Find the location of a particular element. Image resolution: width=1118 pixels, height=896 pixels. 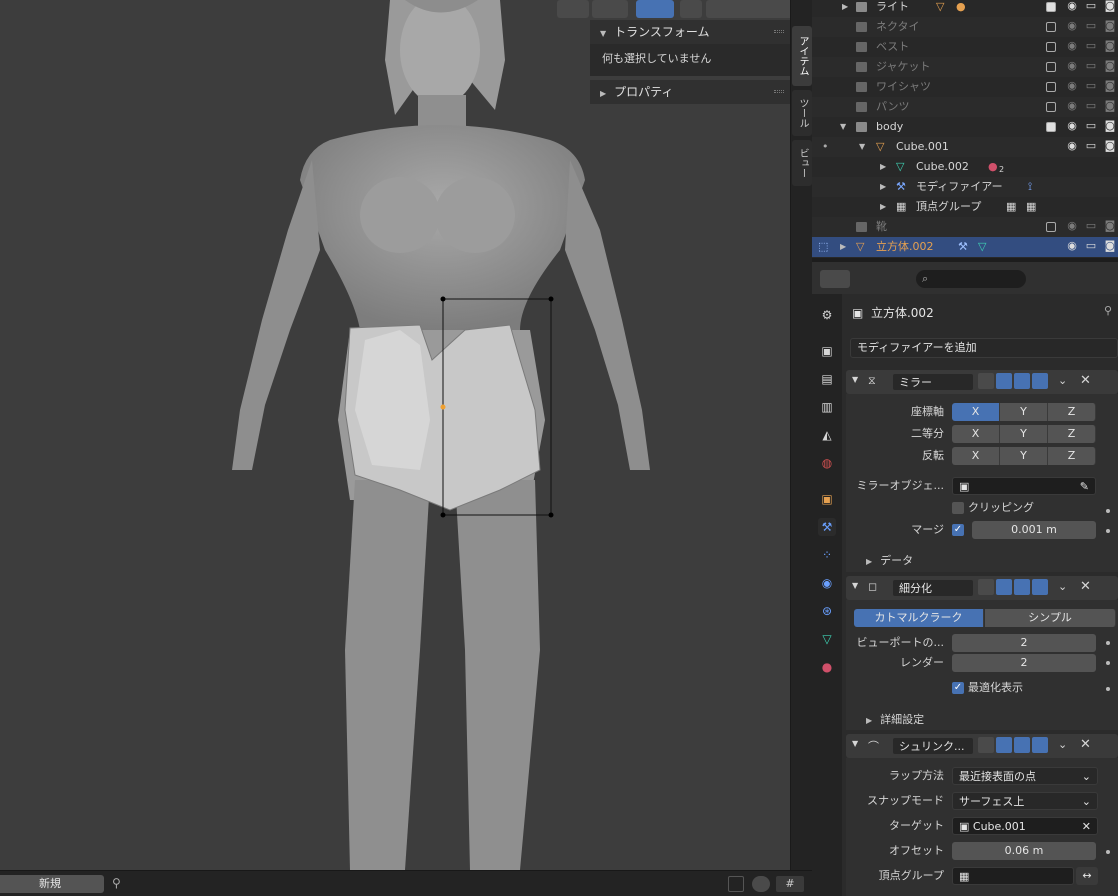

subdivision-modifier-header: ▼ ◻ 細分化 ⌄ ✕ is located at coordinates (982, 588).